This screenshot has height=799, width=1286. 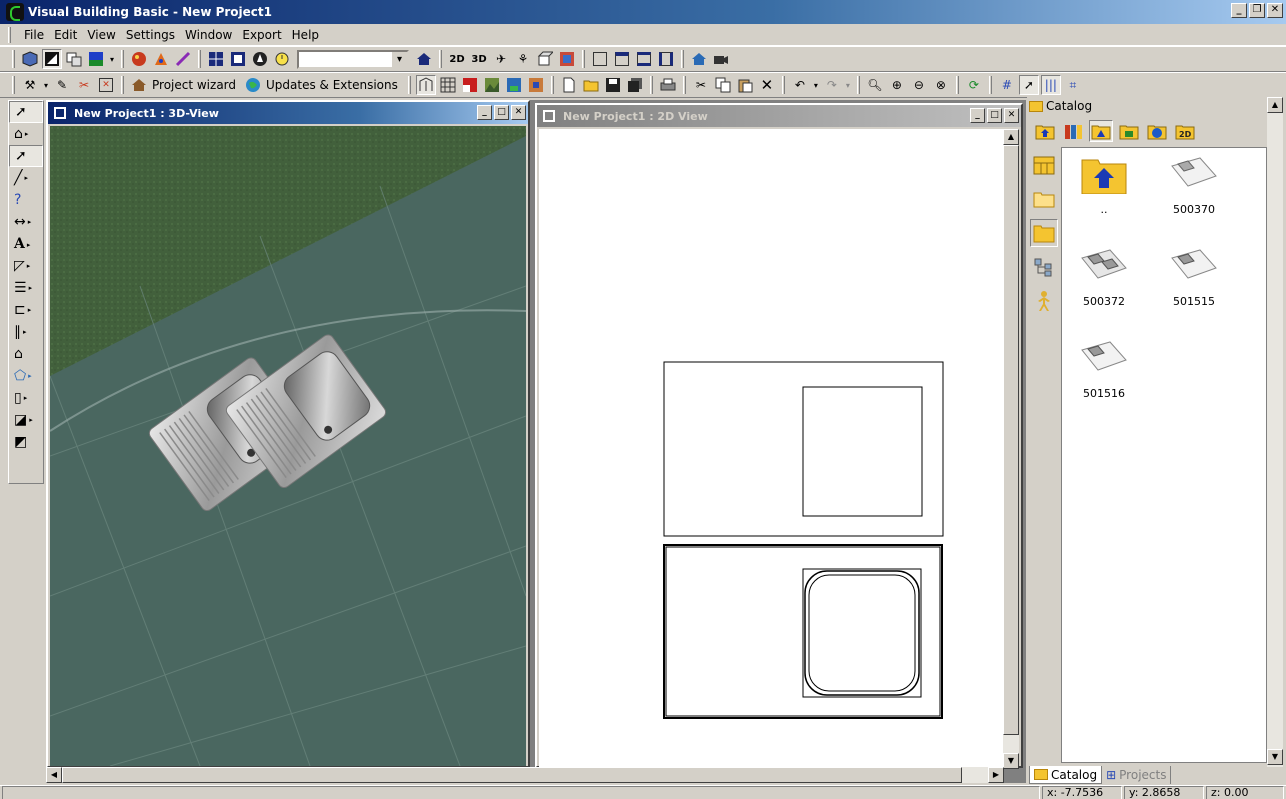 I want to click on refresh-icon: ⟳, so click(x=974, y=85).